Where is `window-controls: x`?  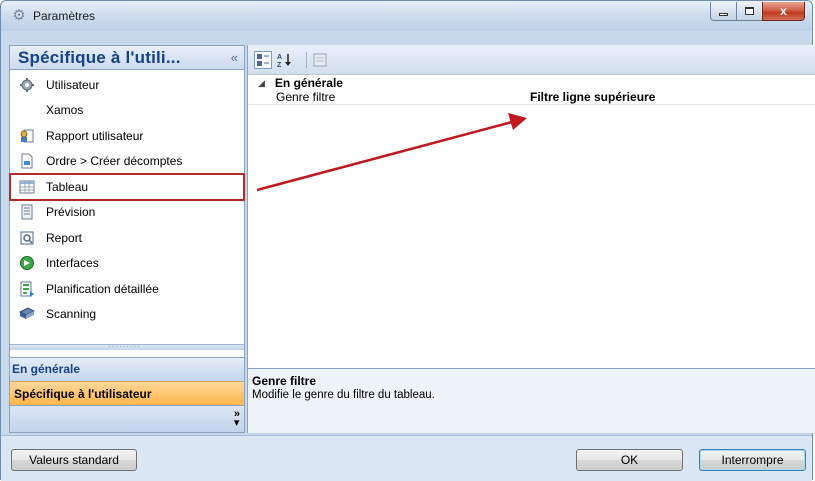 window-controls: x is located at coordinates (757, 12).